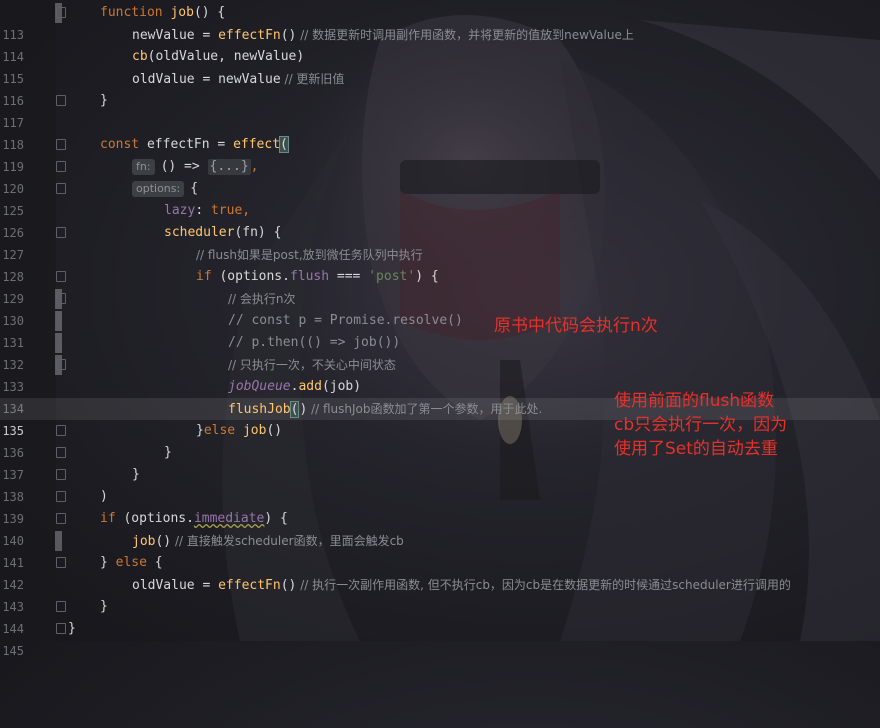 This screenshot has width=880, height=728. Describe the element at coordinates (312, 79) in the screenshot. I see `comment-token: // 更新旧值` at that location.